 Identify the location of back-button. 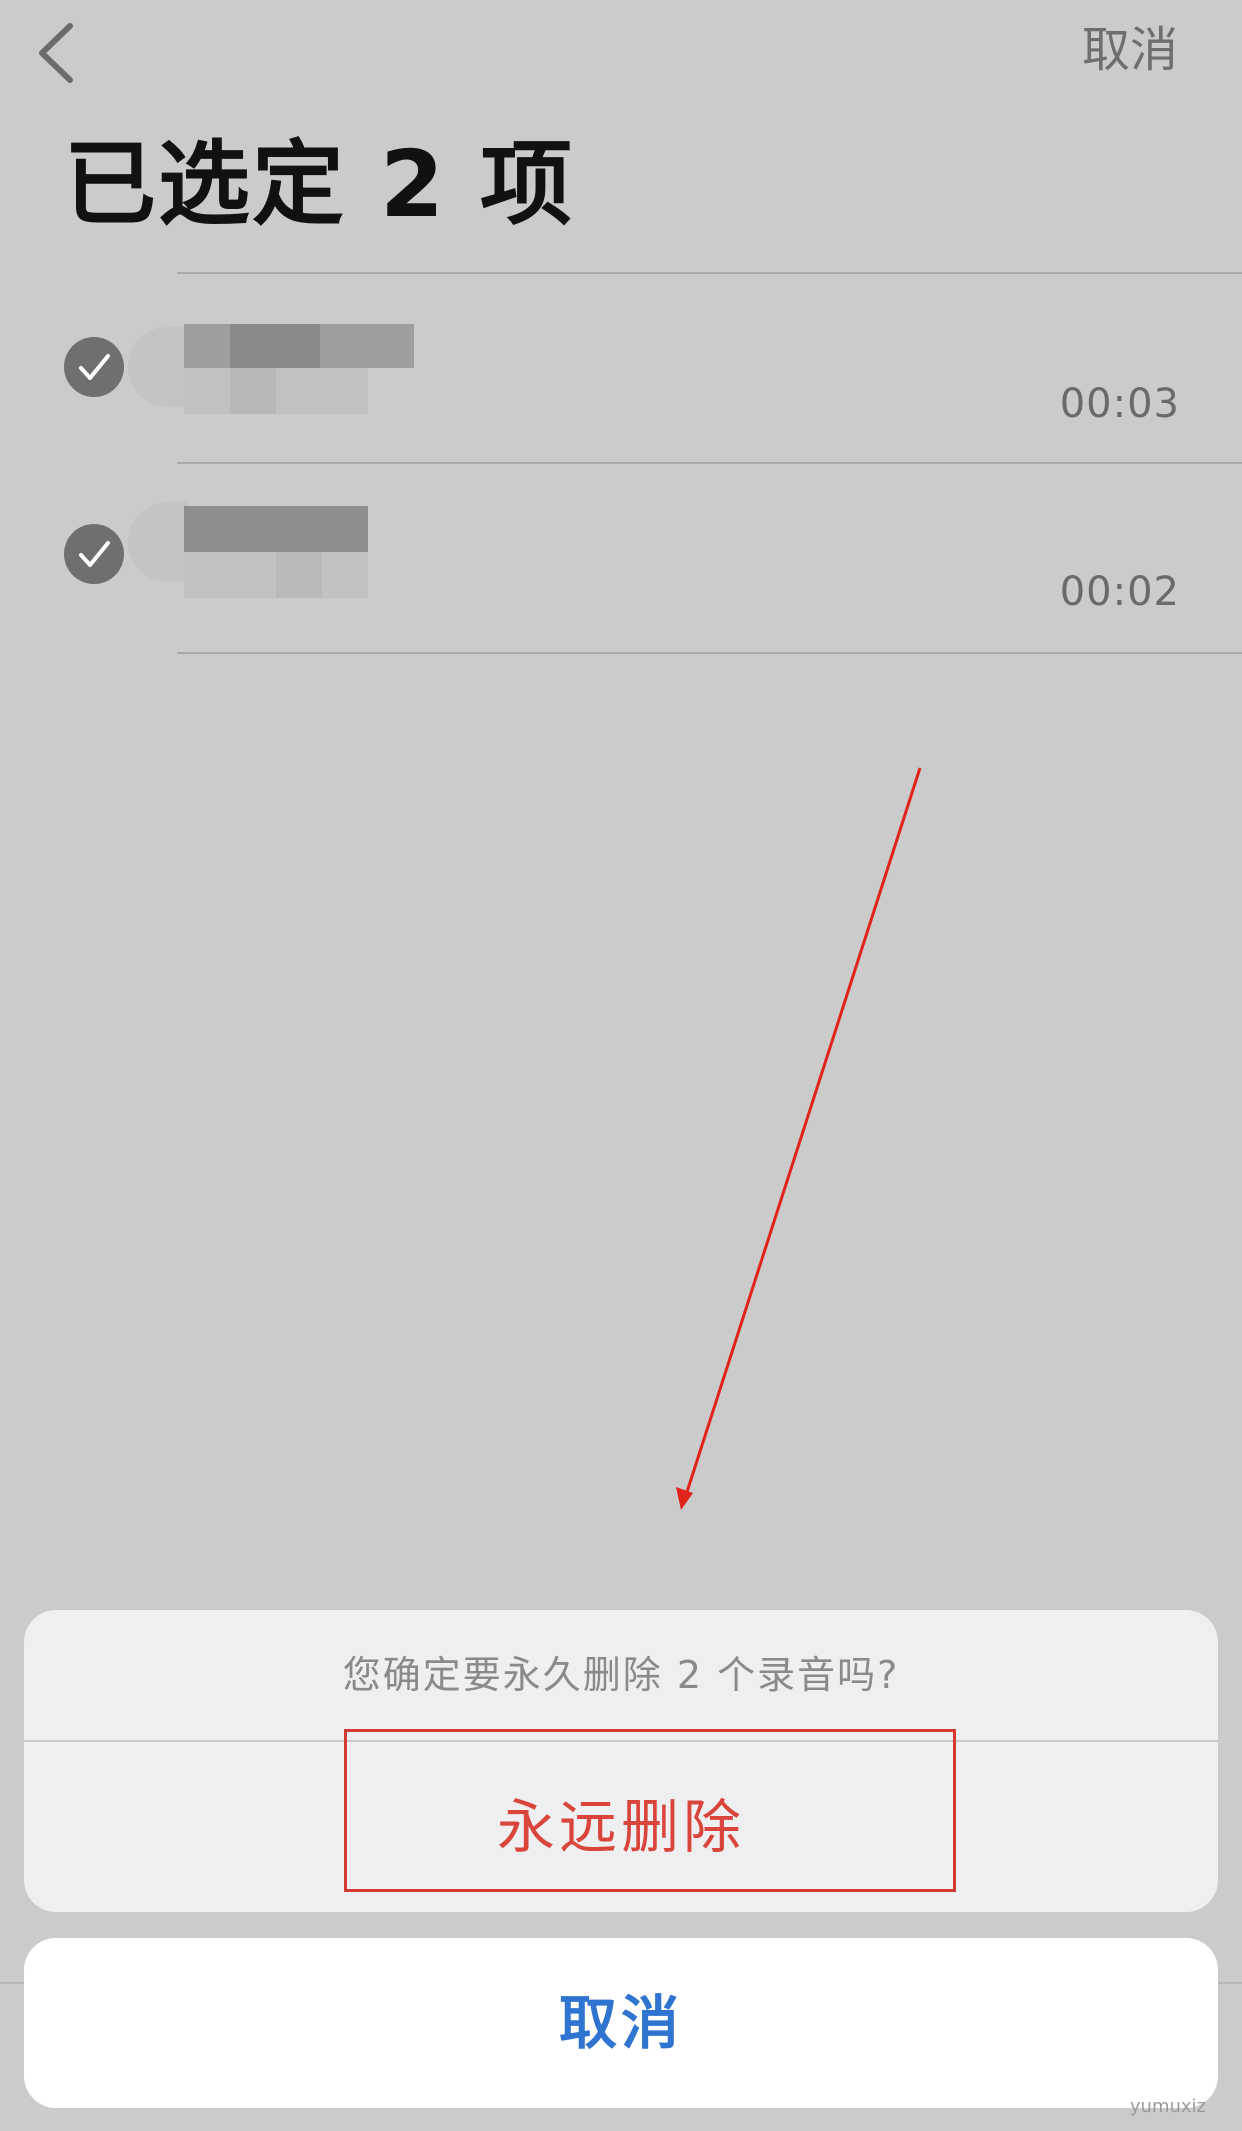
(60, 53).